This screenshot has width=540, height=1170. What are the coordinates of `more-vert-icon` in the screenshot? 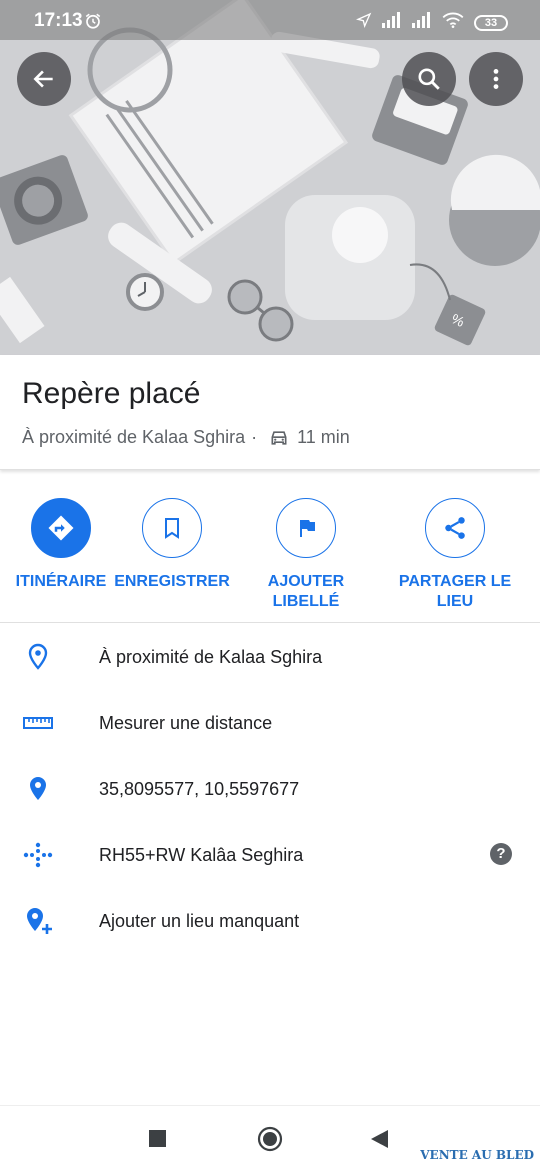 It's located at (496, 79).